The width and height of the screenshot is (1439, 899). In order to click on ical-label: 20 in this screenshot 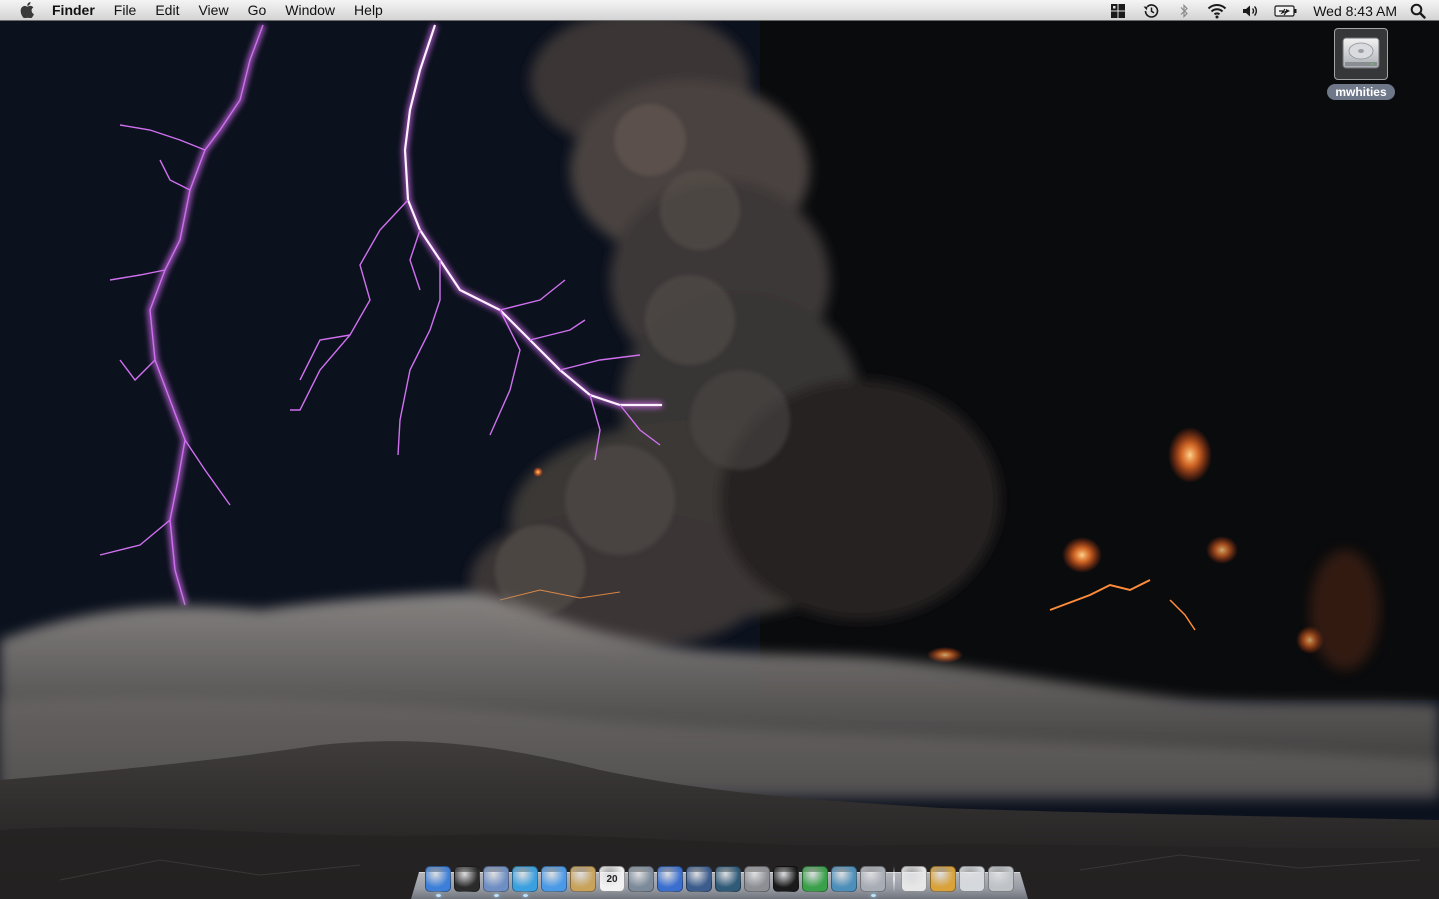, I will do `click(612, 879)`.